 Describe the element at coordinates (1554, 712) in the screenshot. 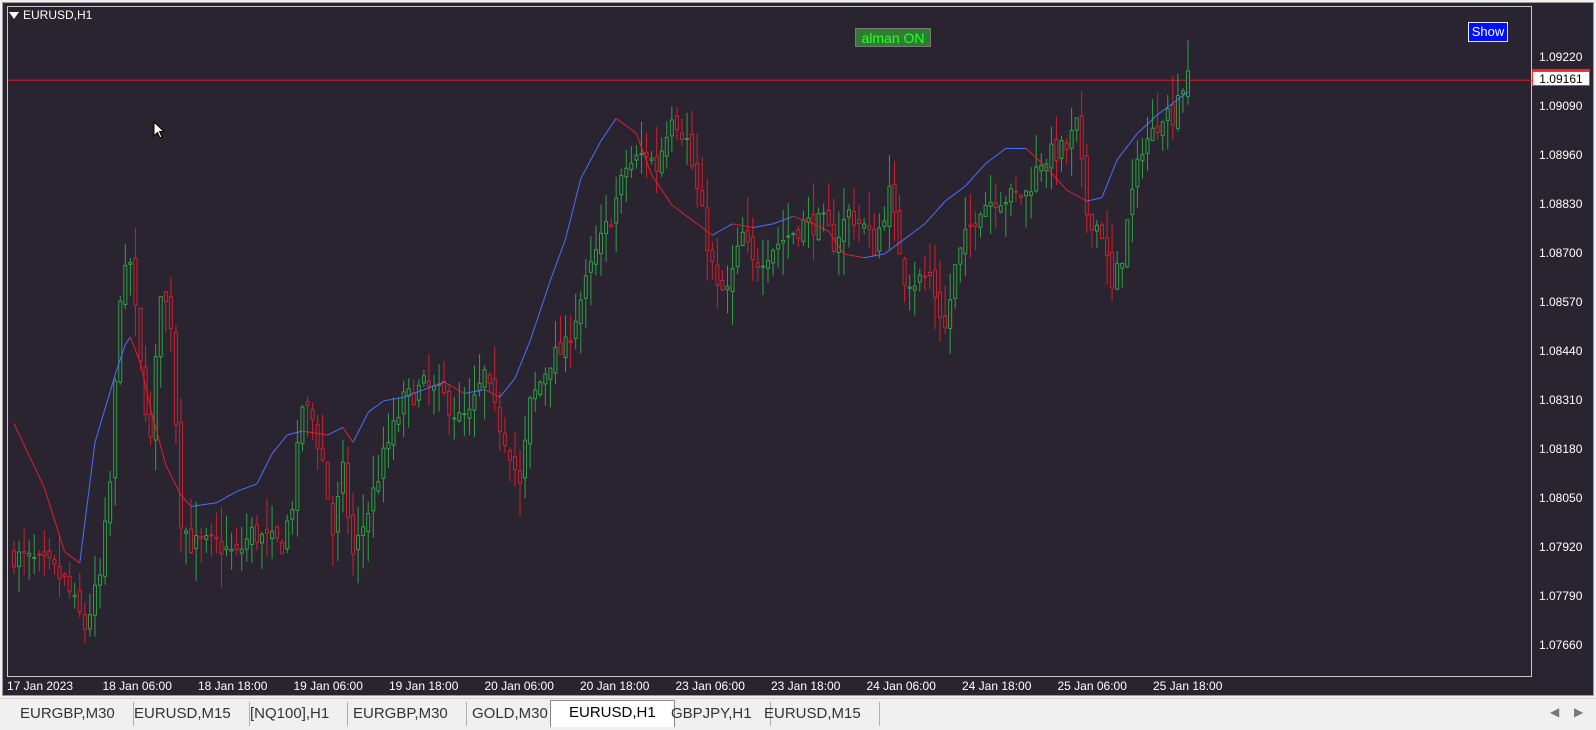

I see `scroll-left-icon: ◀` at that location.